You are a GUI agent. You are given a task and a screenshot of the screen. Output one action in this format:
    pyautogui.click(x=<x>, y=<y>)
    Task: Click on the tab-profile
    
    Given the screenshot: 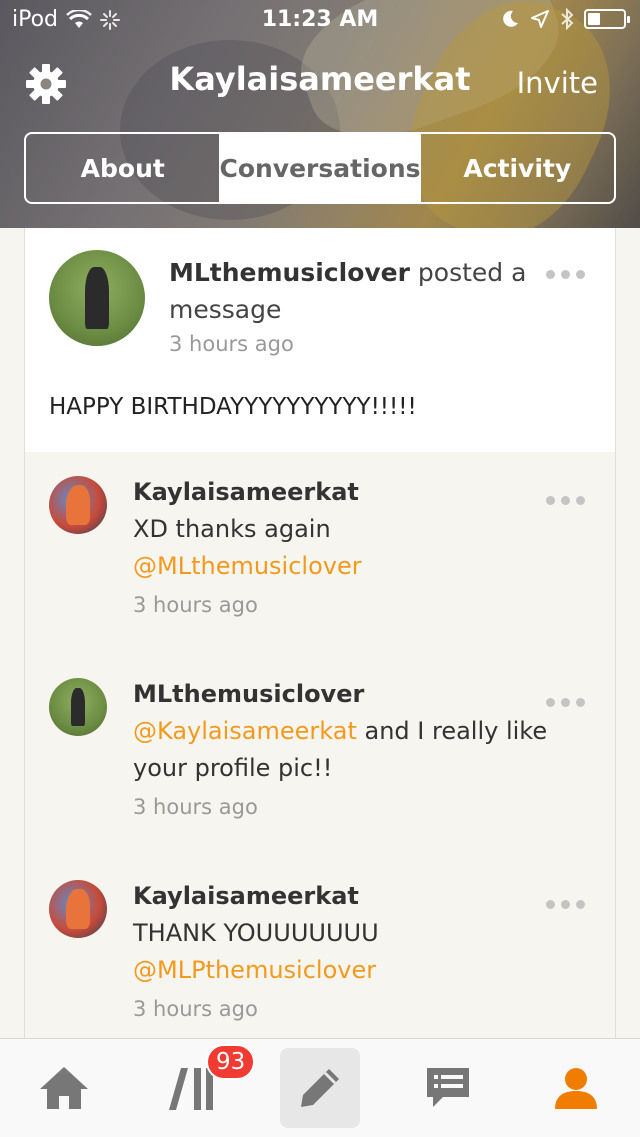 What is the action you would take?
    pyautogui.click(x=576, y=1088)
    